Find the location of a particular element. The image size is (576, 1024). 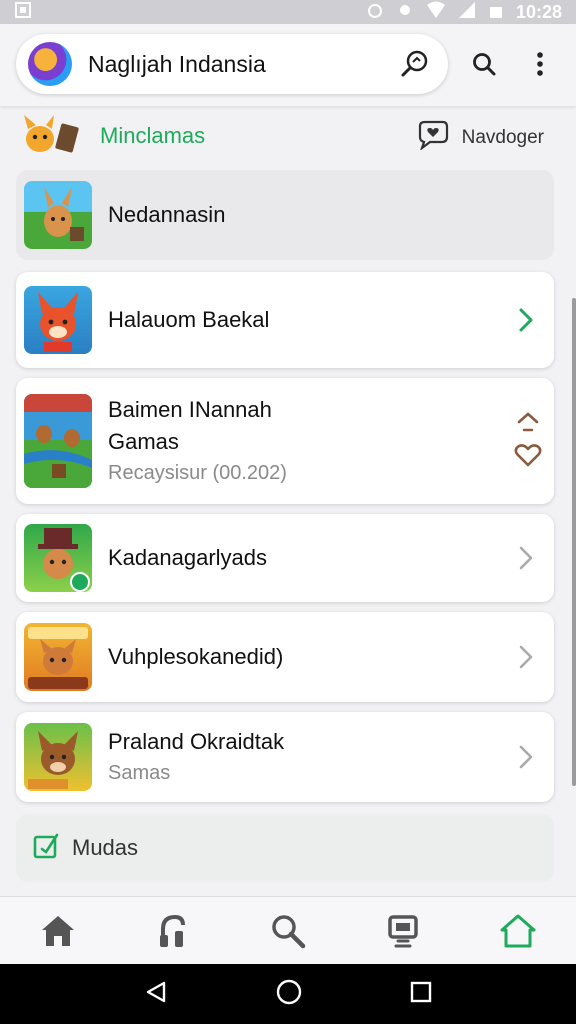

system-navigation-bar is located at coordinates (288, 994).